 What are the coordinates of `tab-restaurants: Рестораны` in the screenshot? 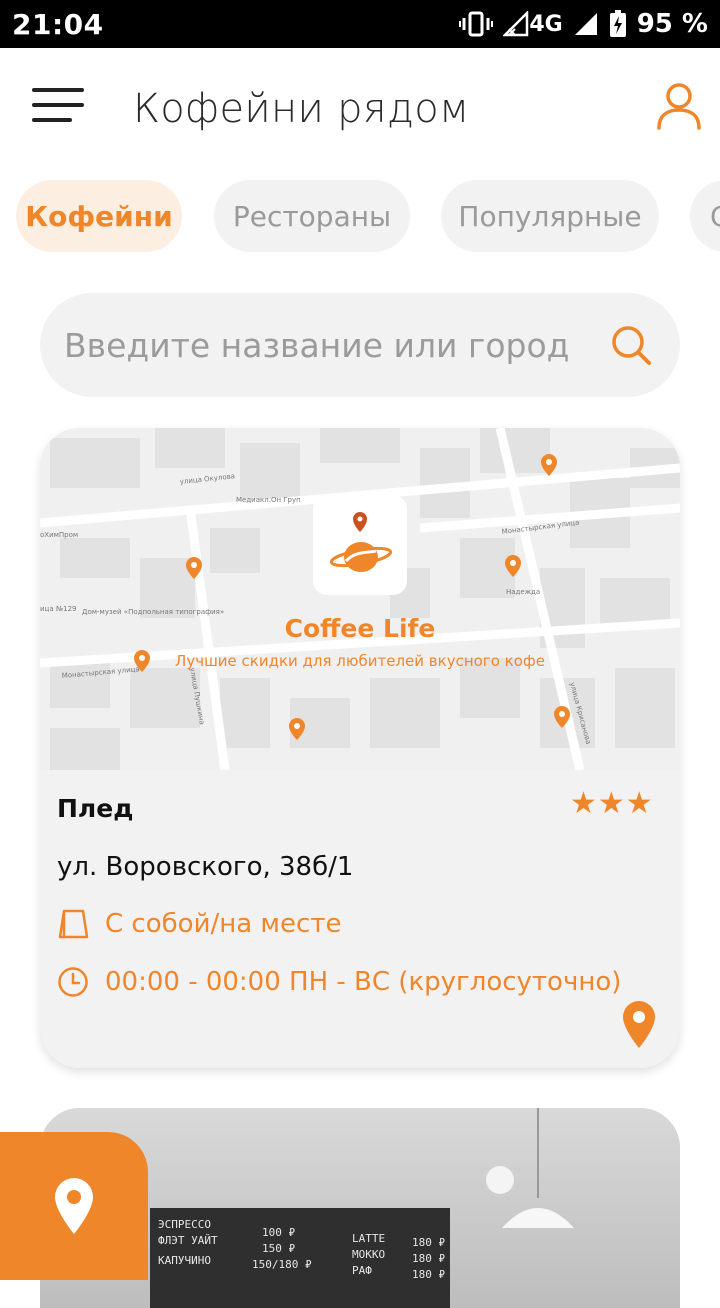 It's located at (312, 216).